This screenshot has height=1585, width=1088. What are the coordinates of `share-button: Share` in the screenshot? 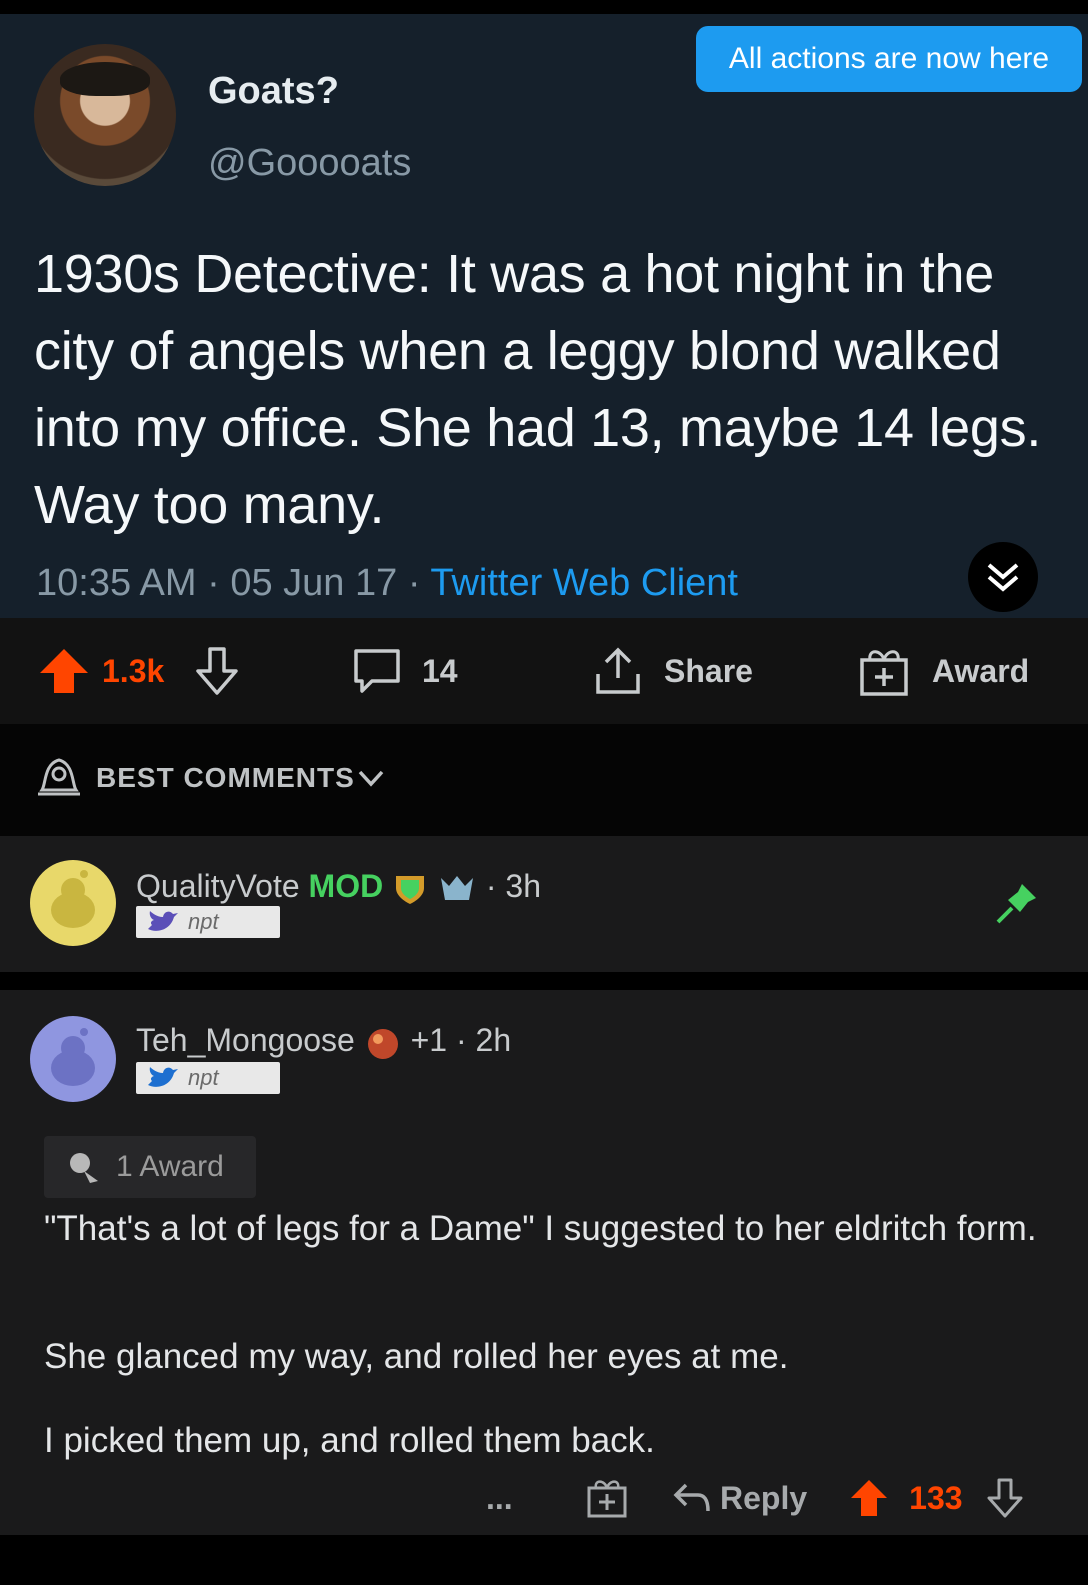 It's located at (672, 671).